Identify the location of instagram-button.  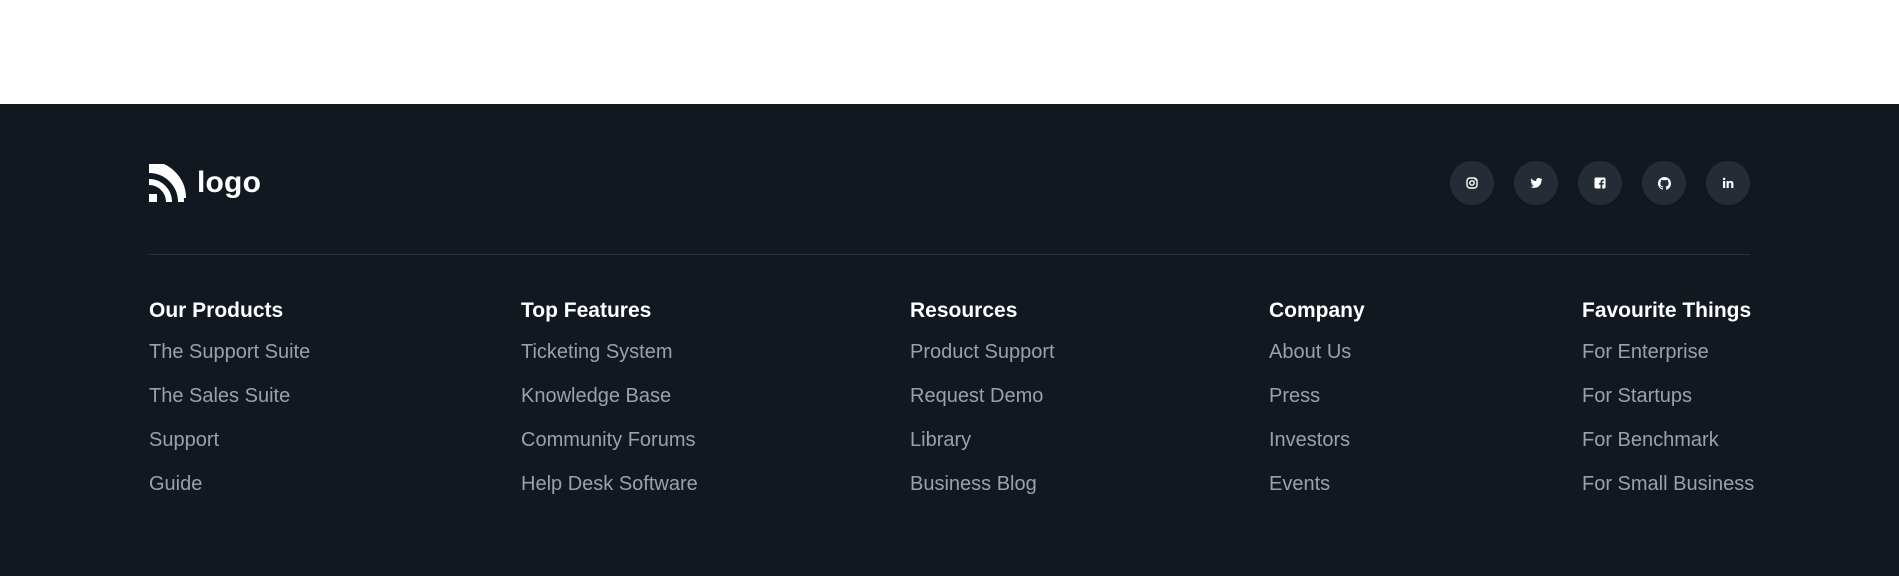
(1472, 183).